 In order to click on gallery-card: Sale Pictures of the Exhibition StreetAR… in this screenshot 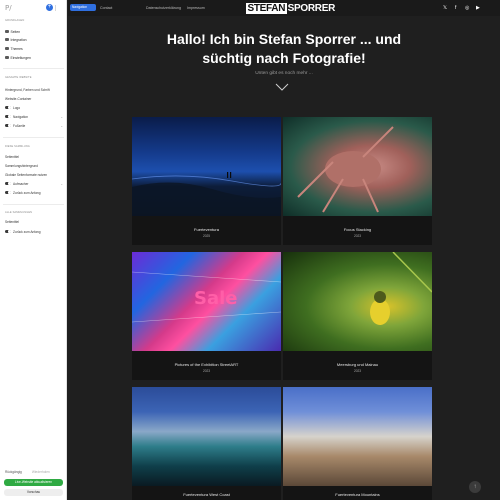, I will do `click(206, 316)`.